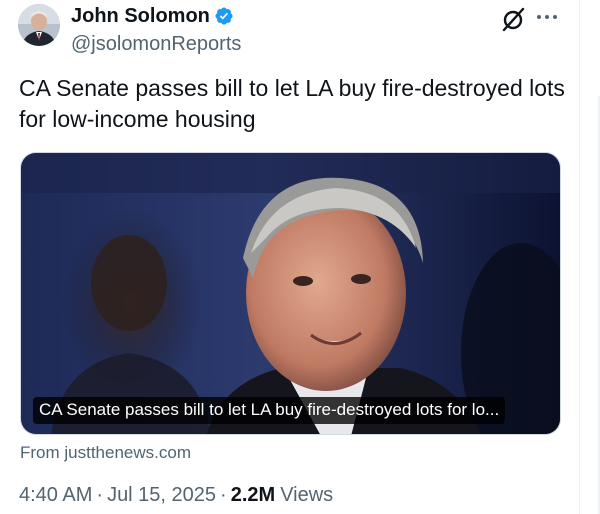  Describe the element at coordinates (307, 495) in the screenshot. I see `views-label: Views` at that location.